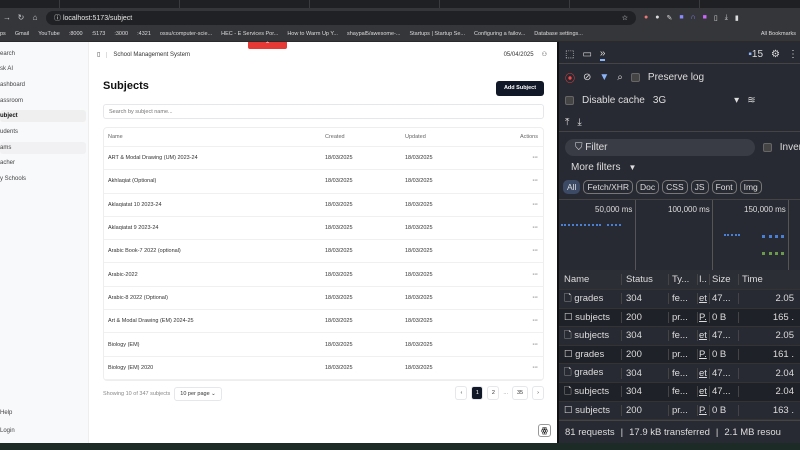 The height and width of the screenshot is (450, 800). I want to click on add-subject-button: Add Subject, so click(520, 88).